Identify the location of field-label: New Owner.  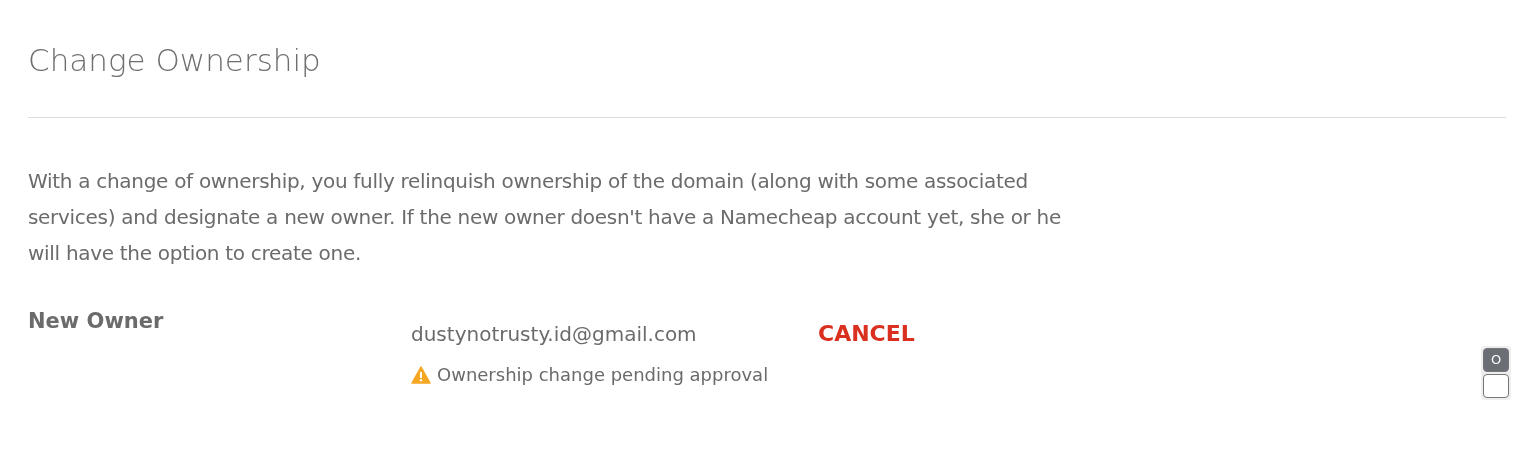
(96, 322).